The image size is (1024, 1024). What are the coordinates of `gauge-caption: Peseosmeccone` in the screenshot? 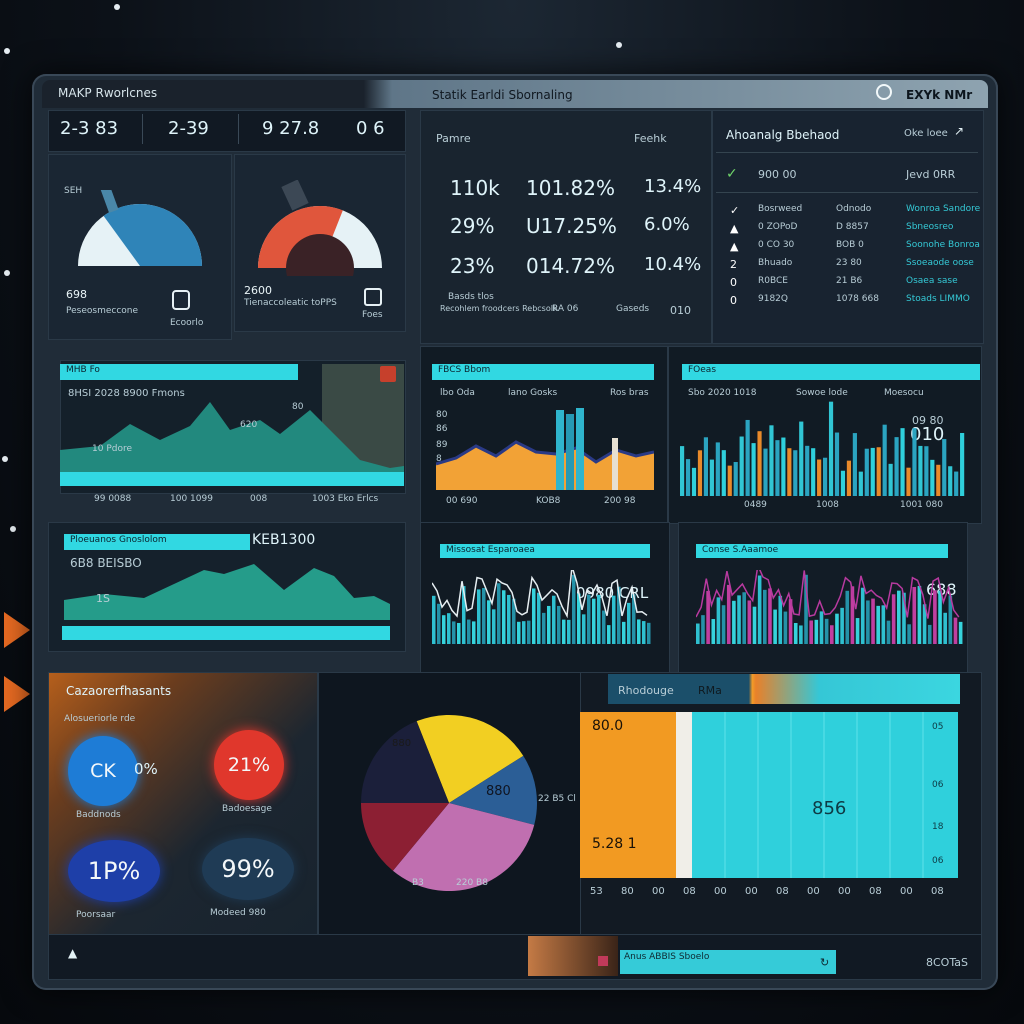 It's located at (102, 311).